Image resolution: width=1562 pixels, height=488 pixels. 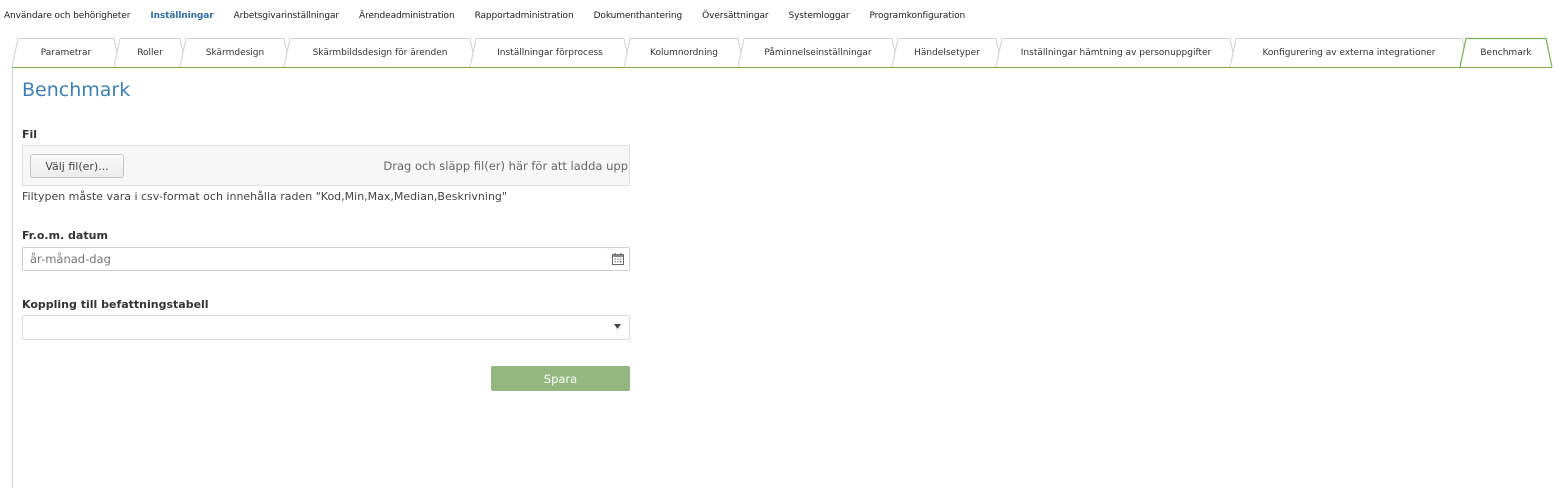 What do you see at coordinates (638, 16) in the screenshot?
I see `nav-item-document-management: Dokumenthantering` at bounding box center [638, 16].